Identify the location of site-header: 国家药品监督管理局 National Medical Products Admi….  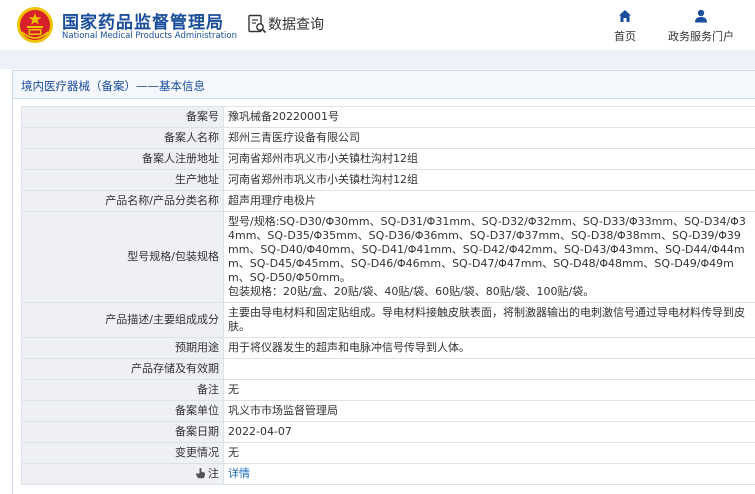
(377, 25).